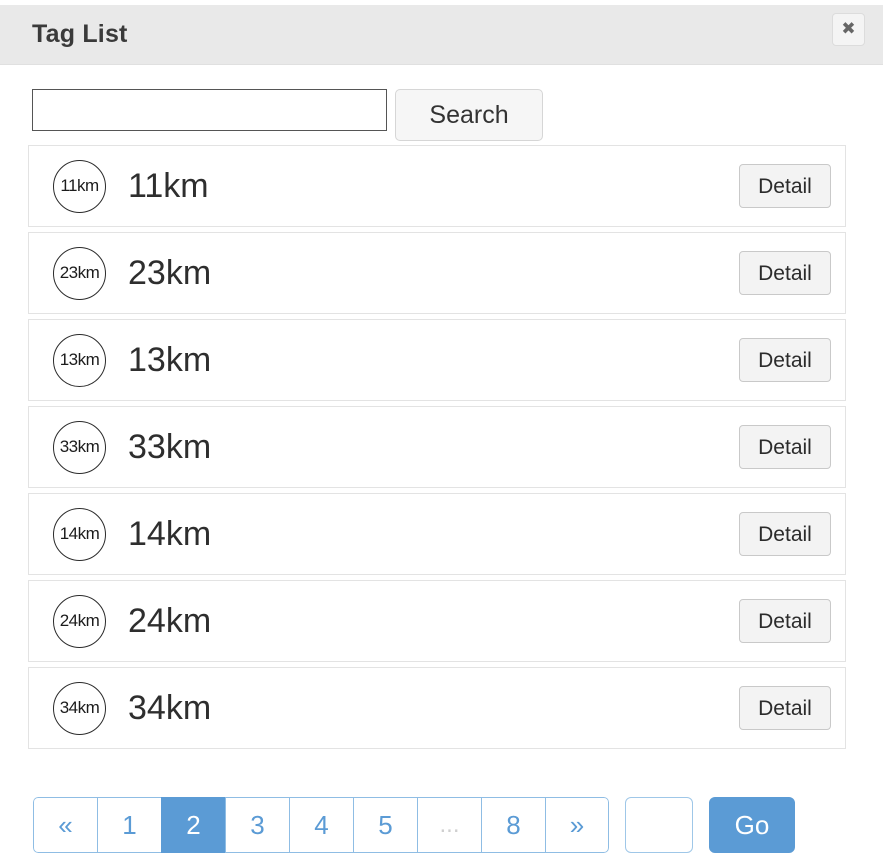 Image resolution: width=883 pixels, height=864 pixels. What do you see at coordinates (170, 621) in the screenshot?
I see `tag-label: 24km` at bounding box center [170, 621].